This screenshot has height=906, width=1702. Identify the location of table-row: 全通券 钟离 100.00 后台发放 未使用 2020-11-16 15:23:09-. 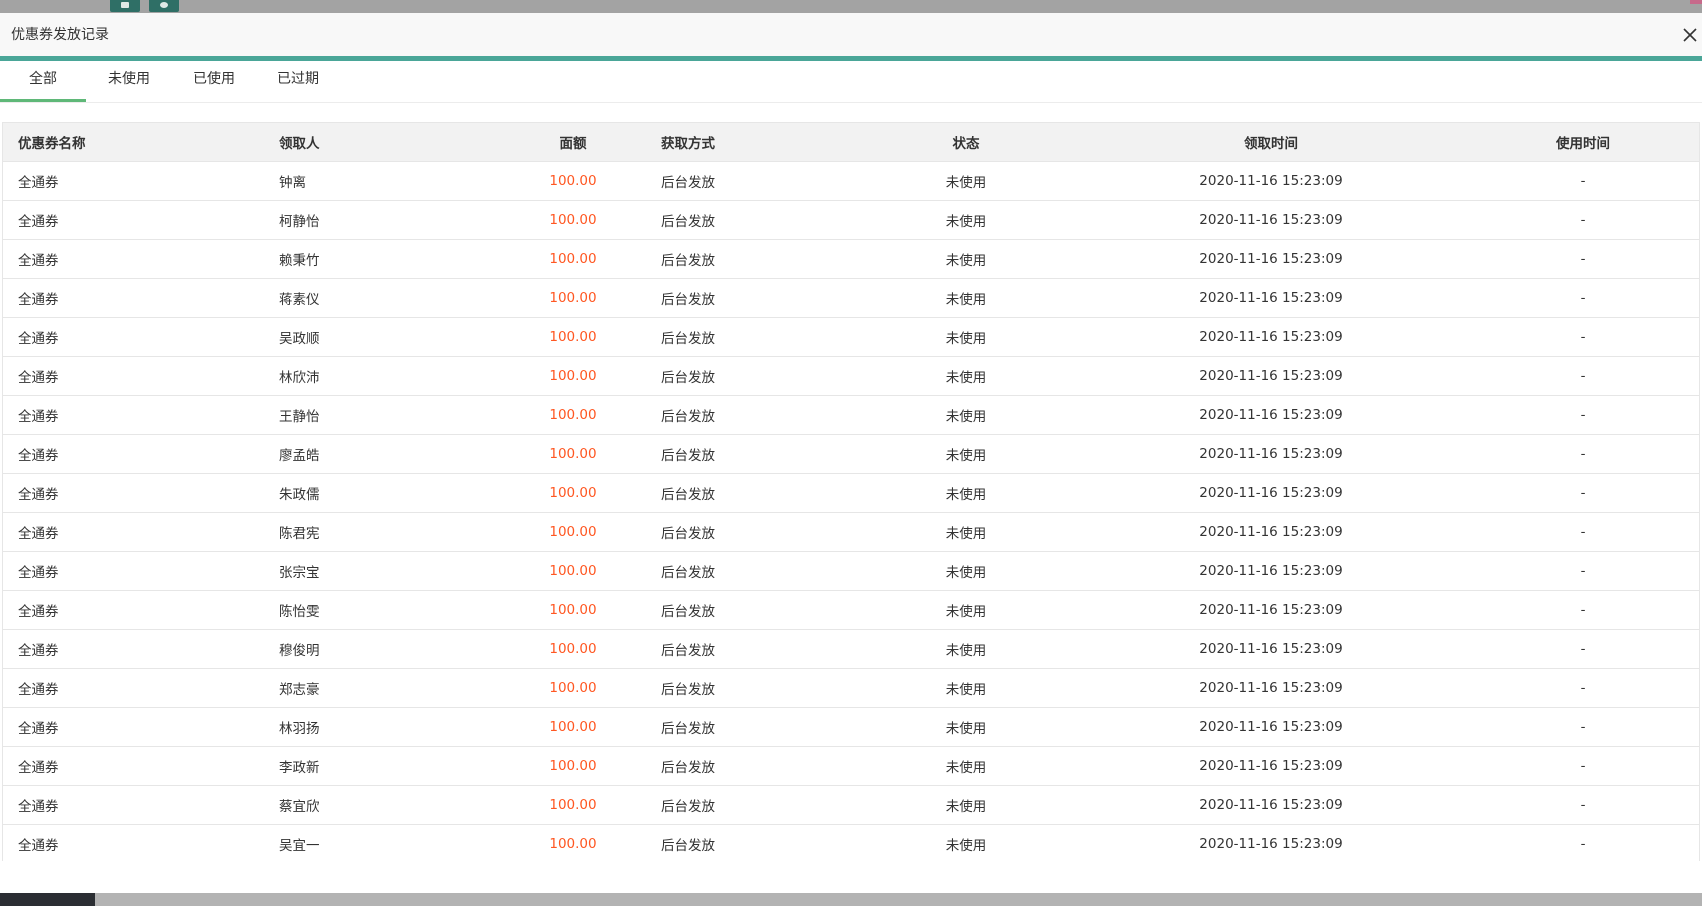
(851, 181).